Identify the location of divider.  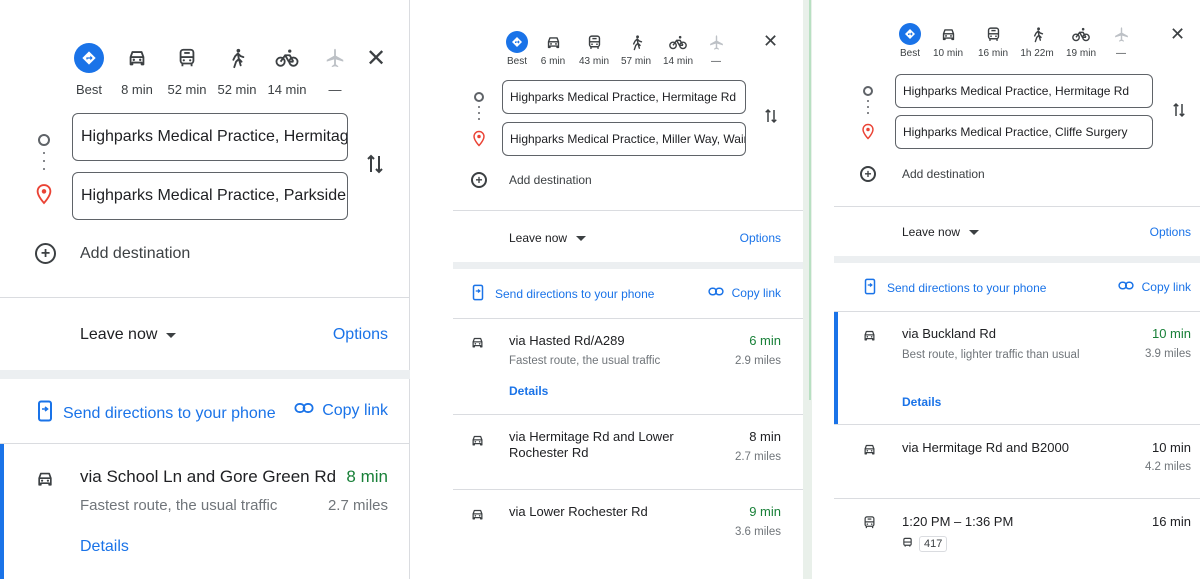
(205, 297).